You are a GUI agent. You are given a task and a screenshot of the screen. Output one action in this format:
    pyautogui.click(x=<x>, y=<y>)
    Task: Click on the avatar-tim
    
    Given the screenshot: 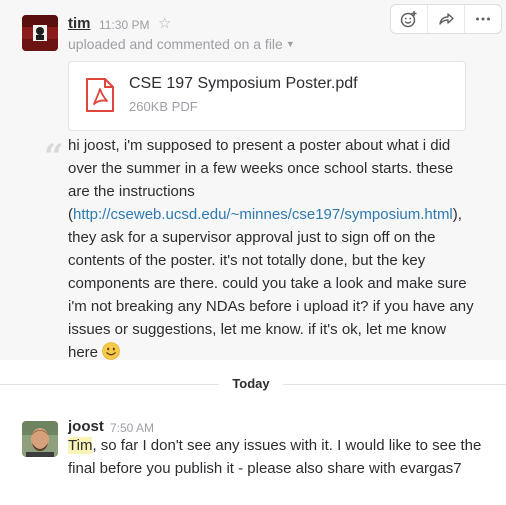 What is the action you would take?
    pyautogui.click(x=40, y=33)
    